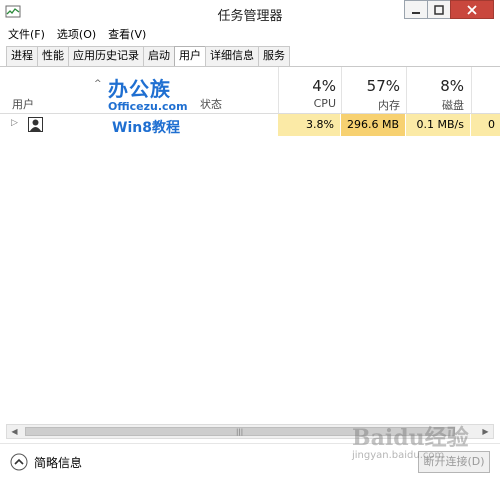 Image resolution: width=500 pixels, height=486 pixels. I want to click on maximize-button, so click(439, 9).